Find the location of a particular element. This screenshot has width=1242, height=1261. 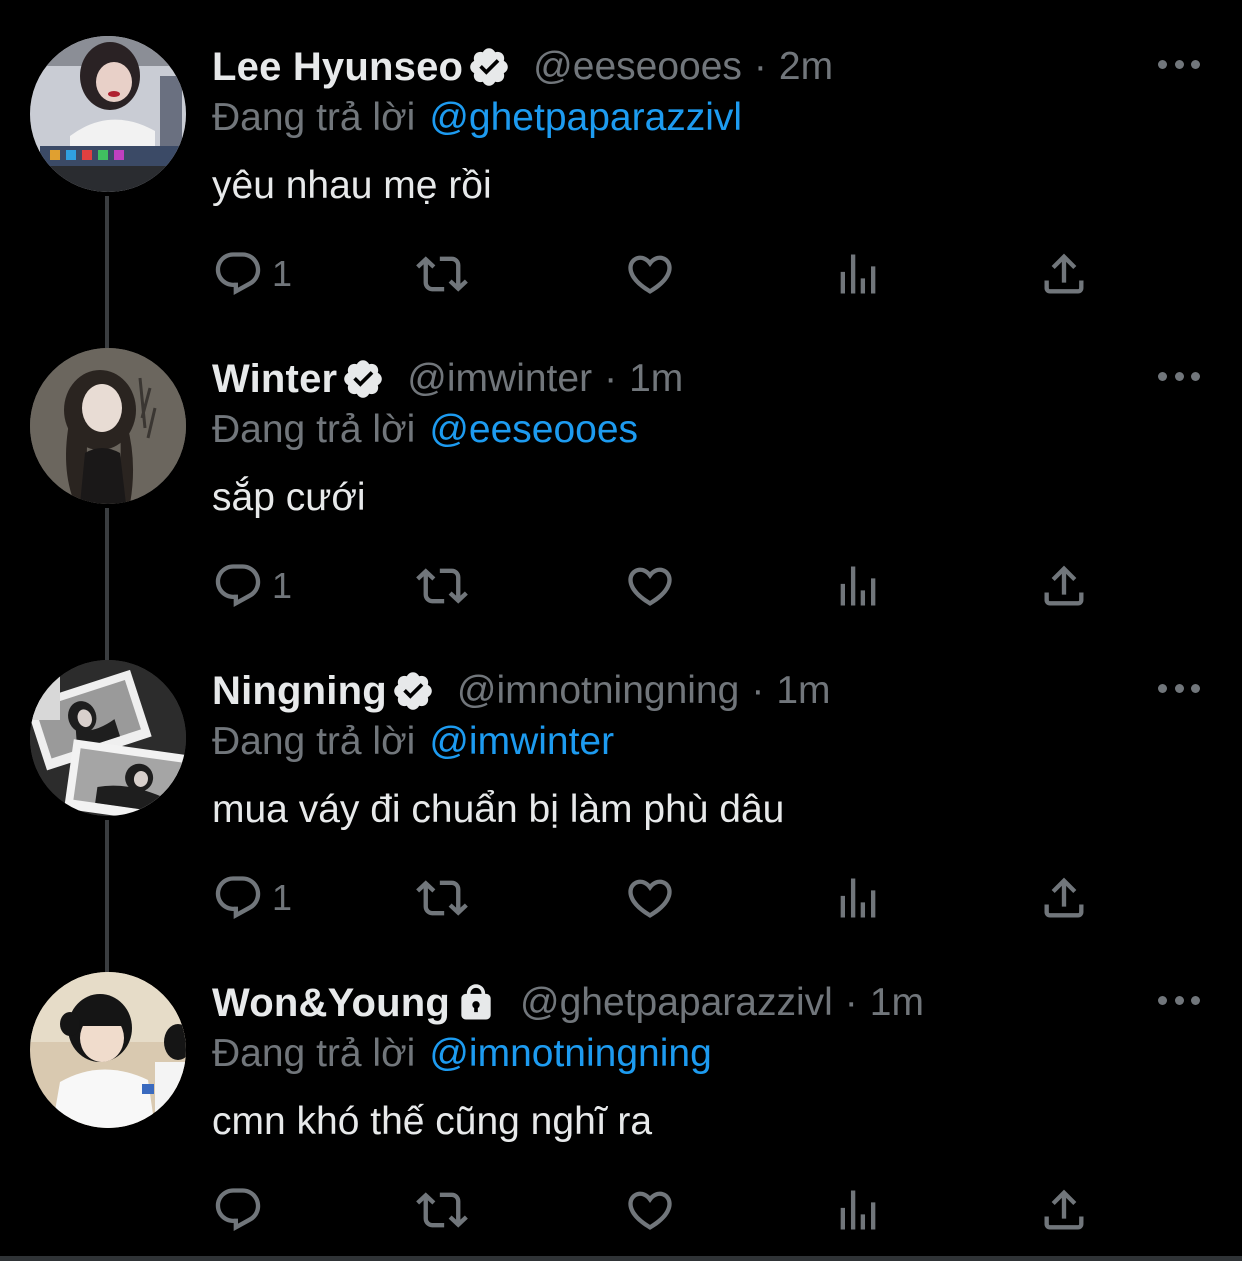

tweet-actions is located at coordinates (662, 1210).